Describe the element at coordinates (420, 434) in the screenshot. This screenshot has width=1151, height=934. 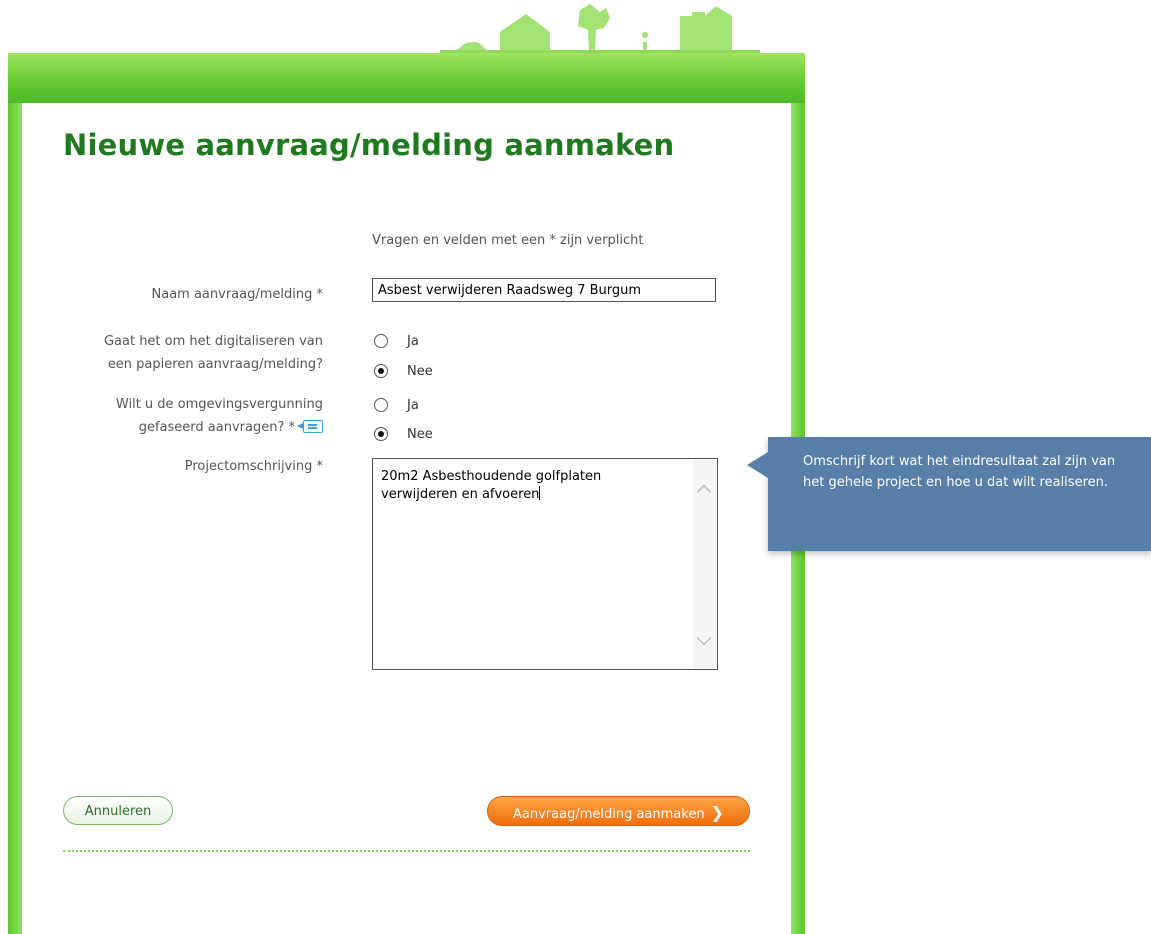
I see `gefaseerd-option-nee-label: Nee` at that location.